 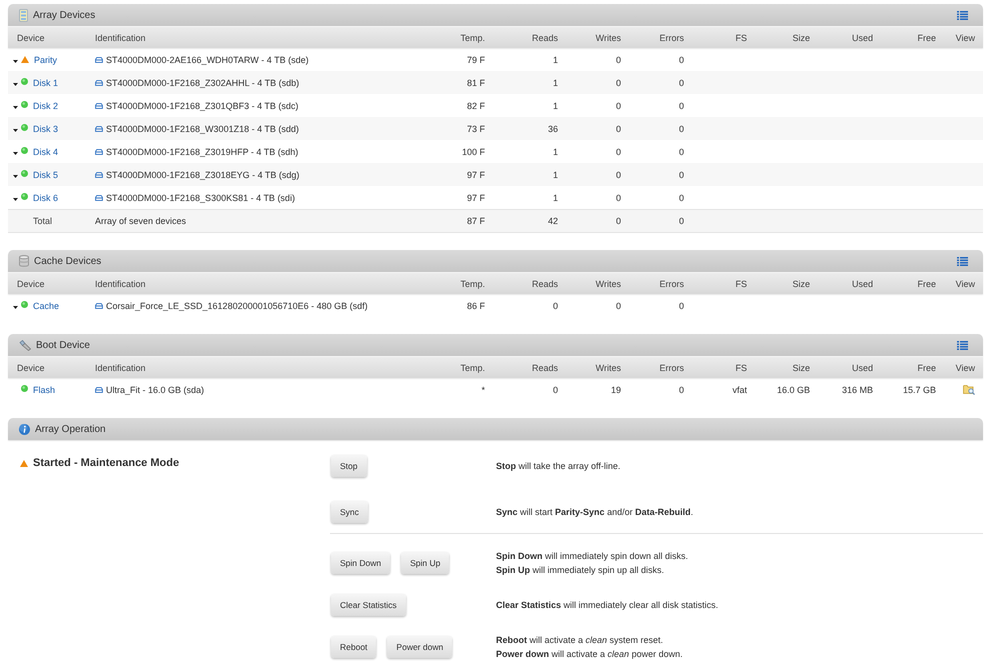 What do you see at coordinates (237, 305) in the screenshot?
I see `device-identification: Corsair_Force_LE_SSD_161280200001056710E6 - 480 GB (sdf)` at bounding box center [237, 305].